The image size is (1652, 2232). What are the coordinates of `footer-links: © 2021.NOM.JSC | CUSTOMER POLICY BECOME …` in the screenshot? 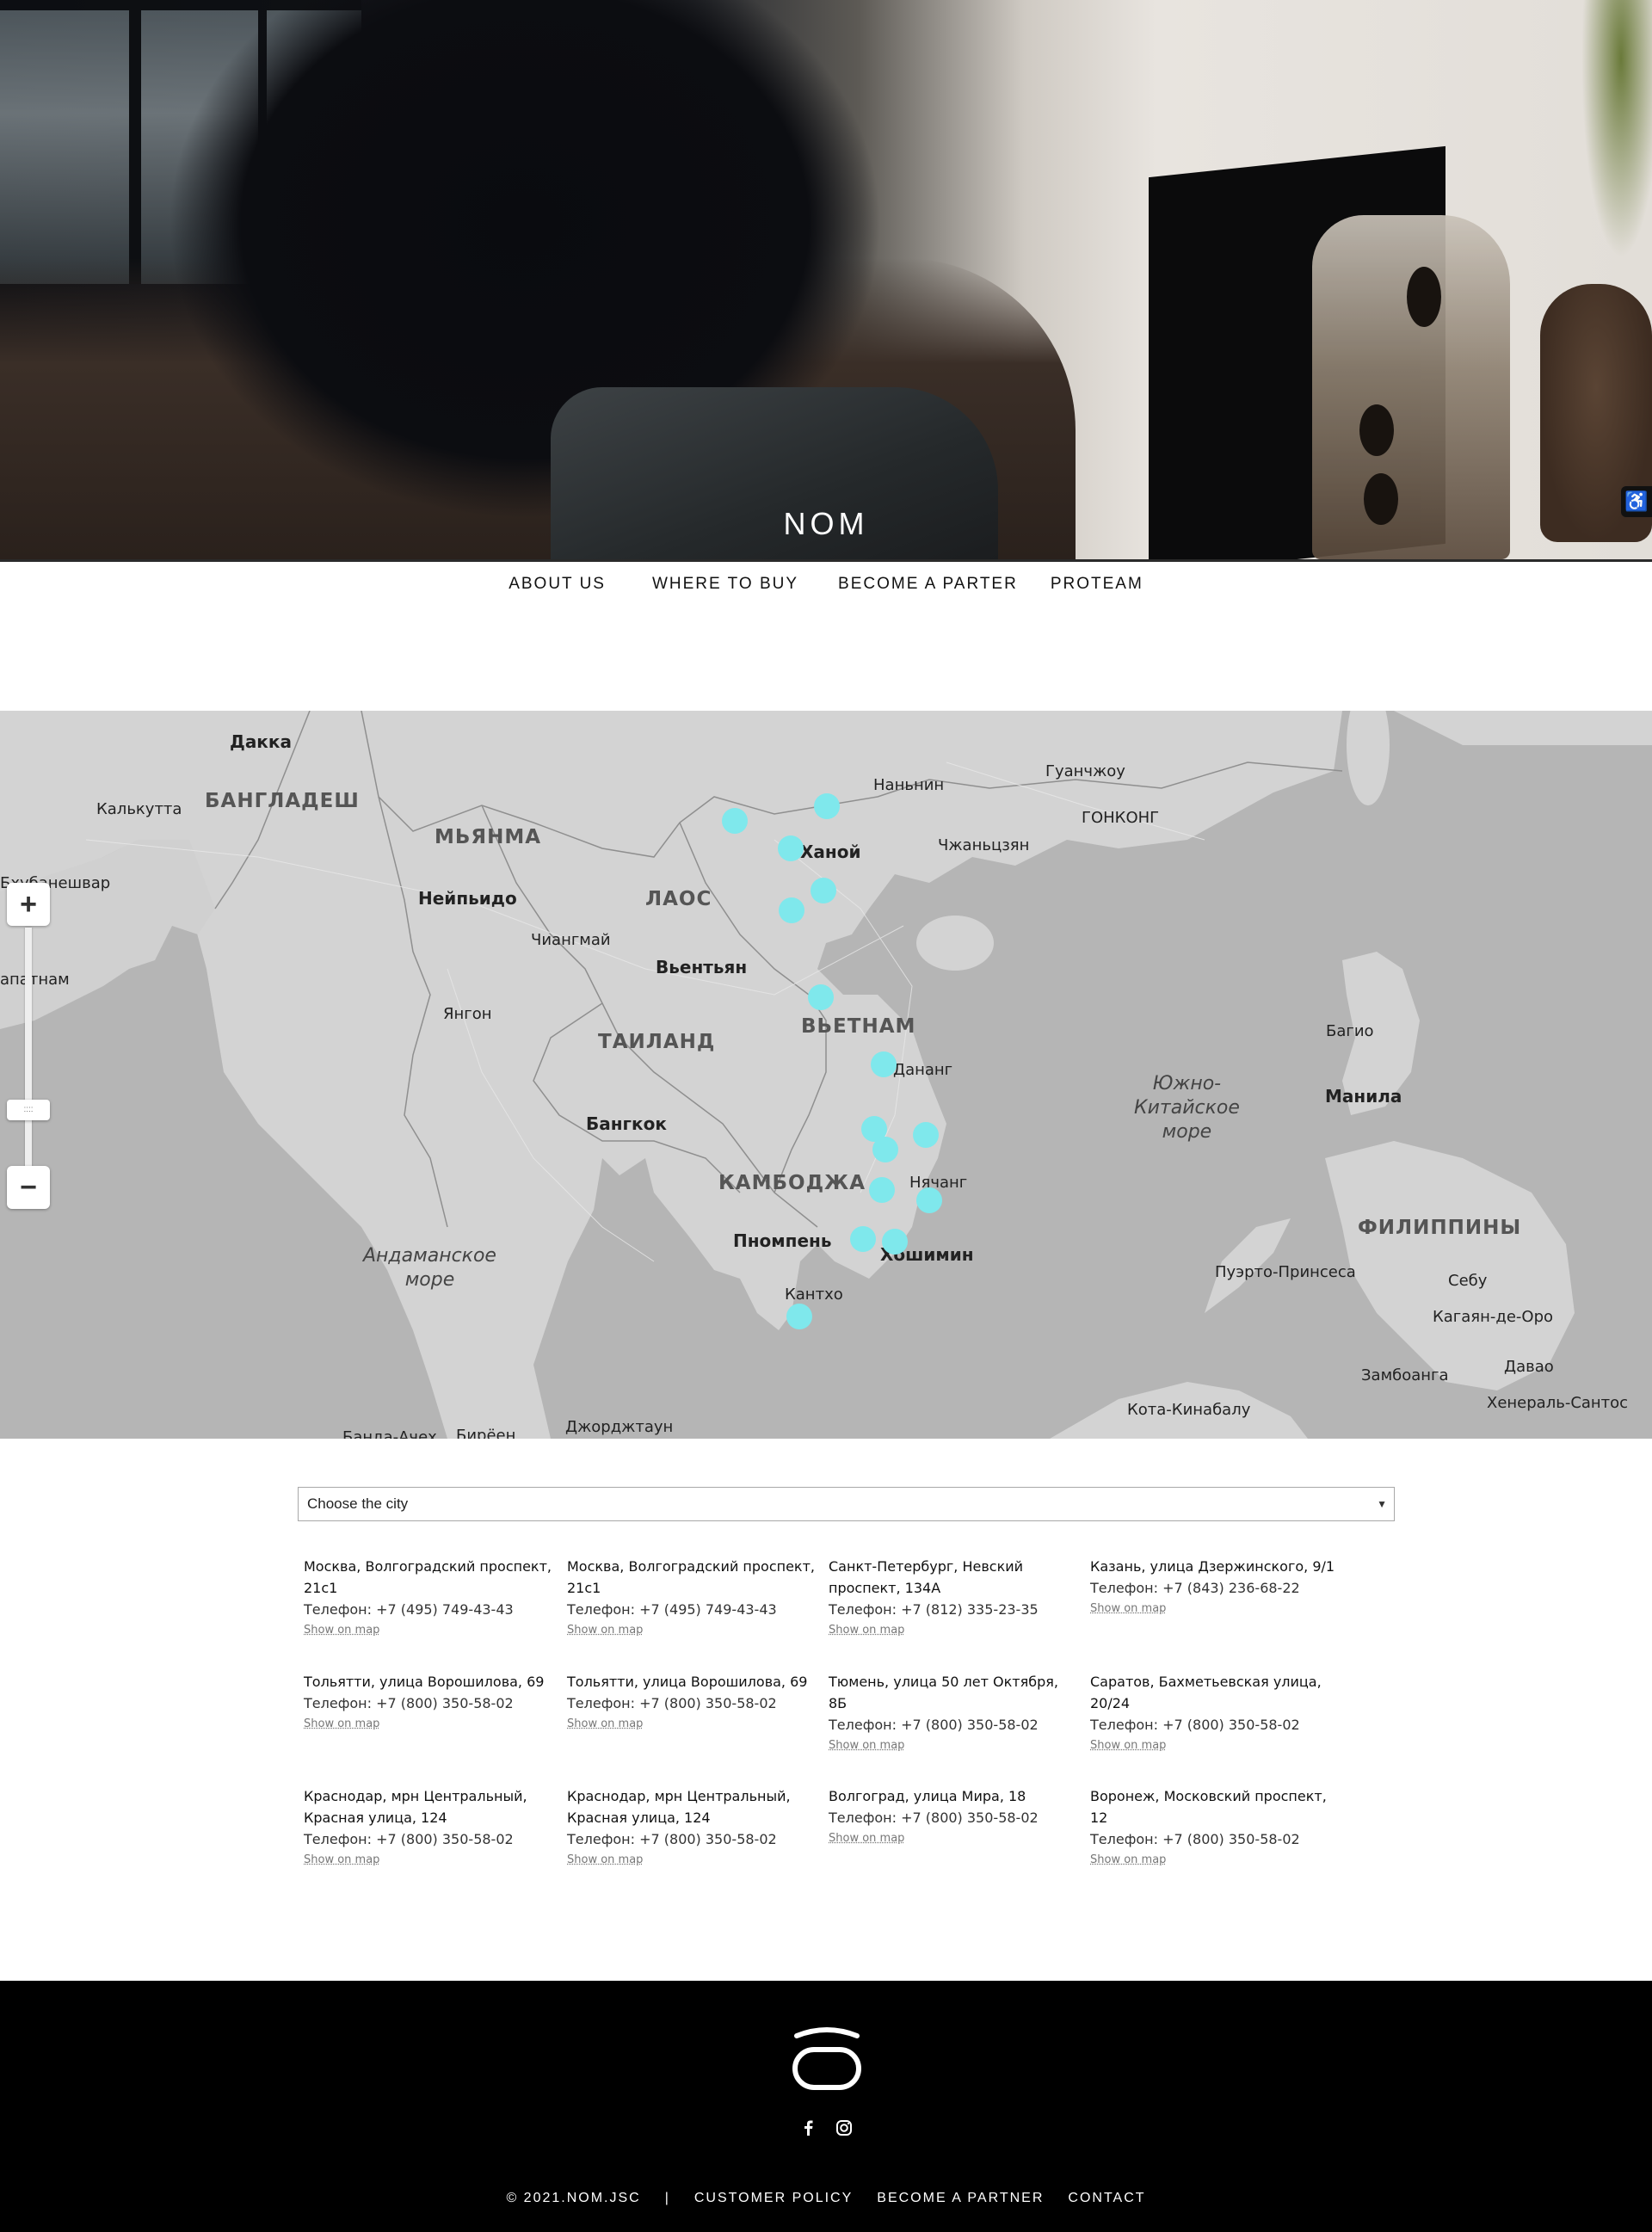 It's located at (826, 2198).